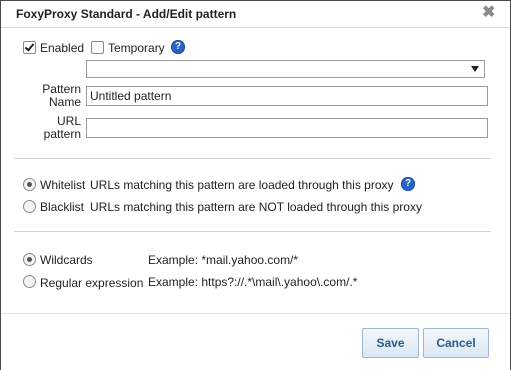  I want to click on pattern-name-label: Pattern Name, so click(55, 96).